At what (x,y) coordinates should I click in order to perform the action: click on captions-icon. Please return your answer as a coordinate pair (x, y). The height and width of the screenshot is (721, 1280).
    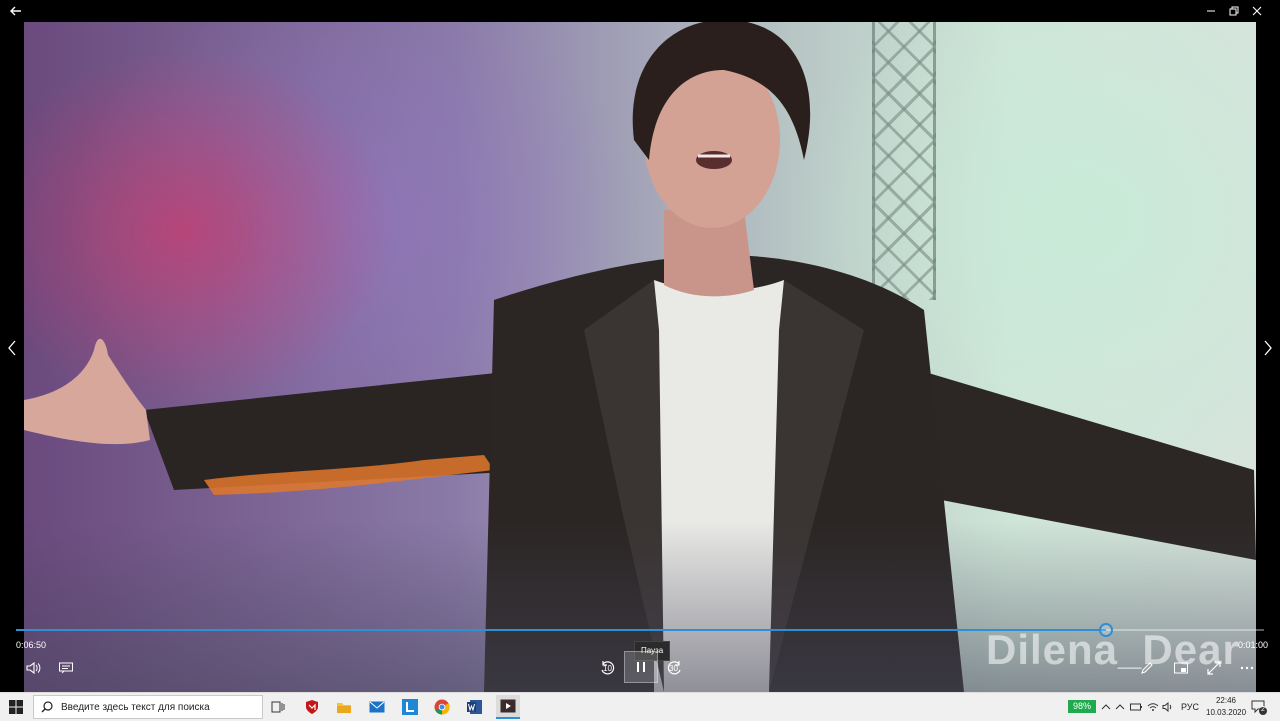
    Looking at the image, I should click on (66, 668).